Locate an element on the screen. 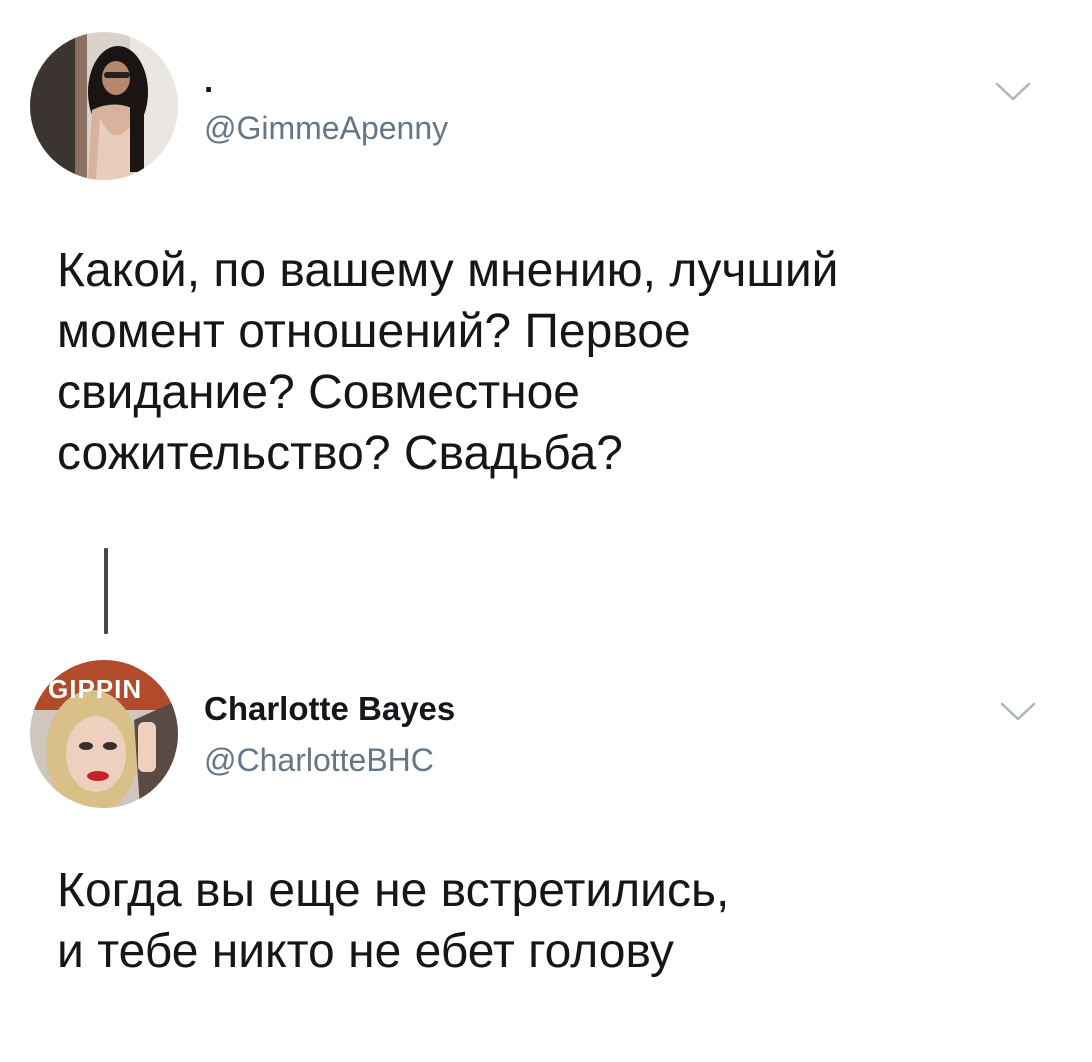 The width and height of the screenshot is (1092, 1062). display-name: . is located at coordinates (208, 81).